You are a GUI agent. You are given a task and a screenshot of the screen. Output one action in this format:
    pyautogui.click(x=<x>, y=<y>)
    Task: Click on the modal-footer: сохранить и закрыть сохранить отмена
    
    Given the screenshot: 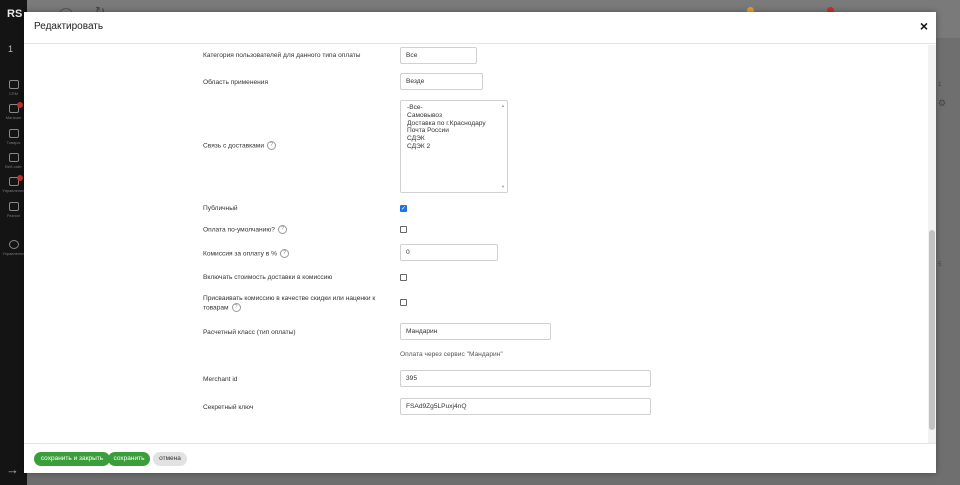 What is the action you would take?
    pyautogui.click(x=480, y=458)
    